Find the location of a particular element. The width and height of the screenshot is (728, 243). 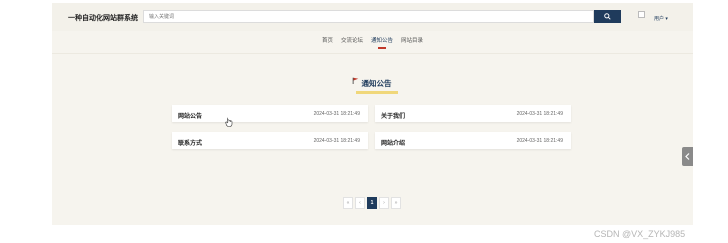

search-icon is located at coordinates (607, 16).